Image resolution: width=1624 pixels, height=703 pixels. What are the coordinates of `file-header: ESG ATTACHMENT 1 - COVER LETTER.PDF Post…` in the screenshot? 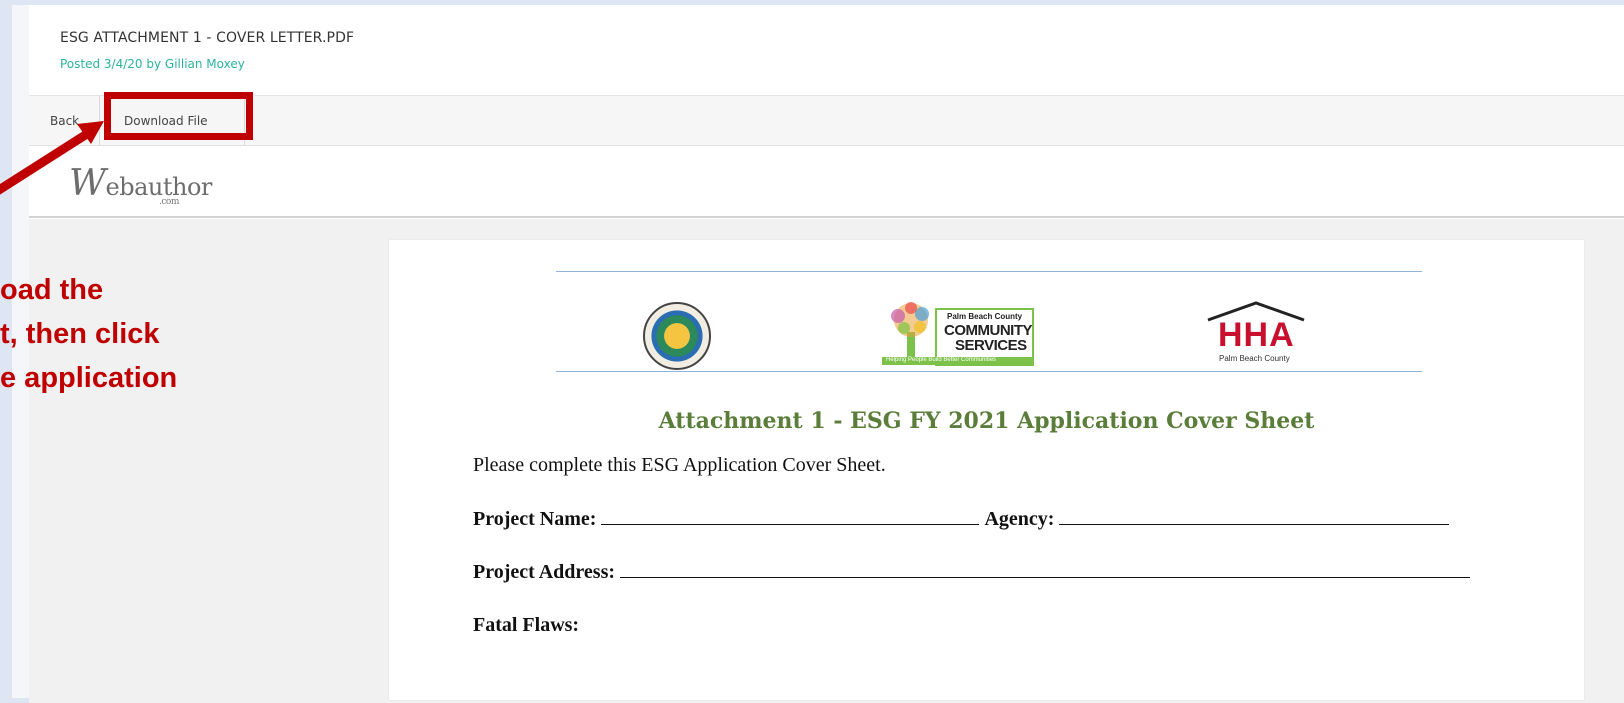 It's located at (826, 50).